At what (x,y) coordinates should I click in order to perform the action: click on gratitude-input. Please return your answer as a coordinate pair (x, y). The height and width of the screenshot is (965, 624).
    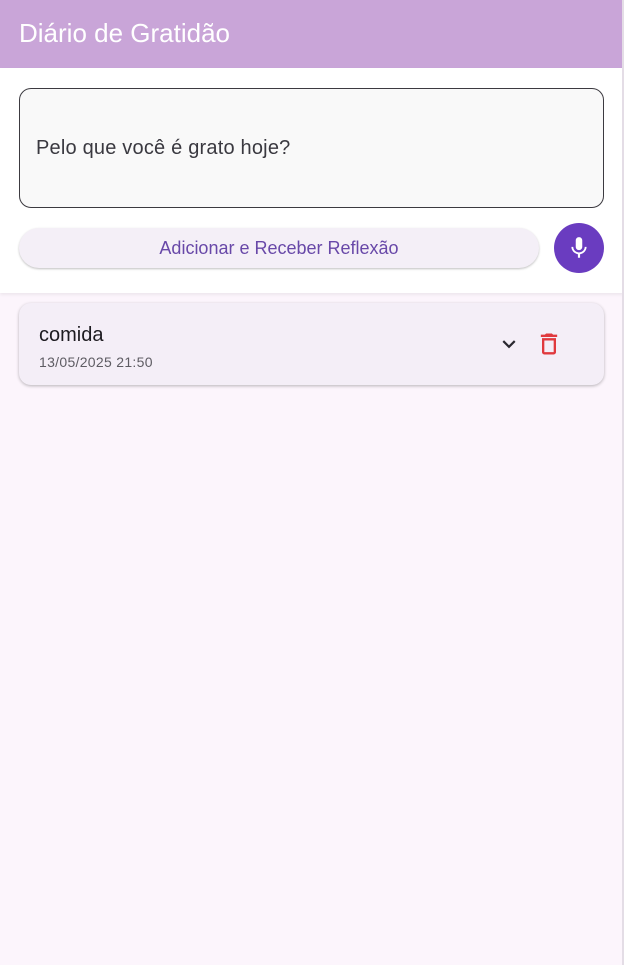
    Looking at the image, I should click on (311, 148).